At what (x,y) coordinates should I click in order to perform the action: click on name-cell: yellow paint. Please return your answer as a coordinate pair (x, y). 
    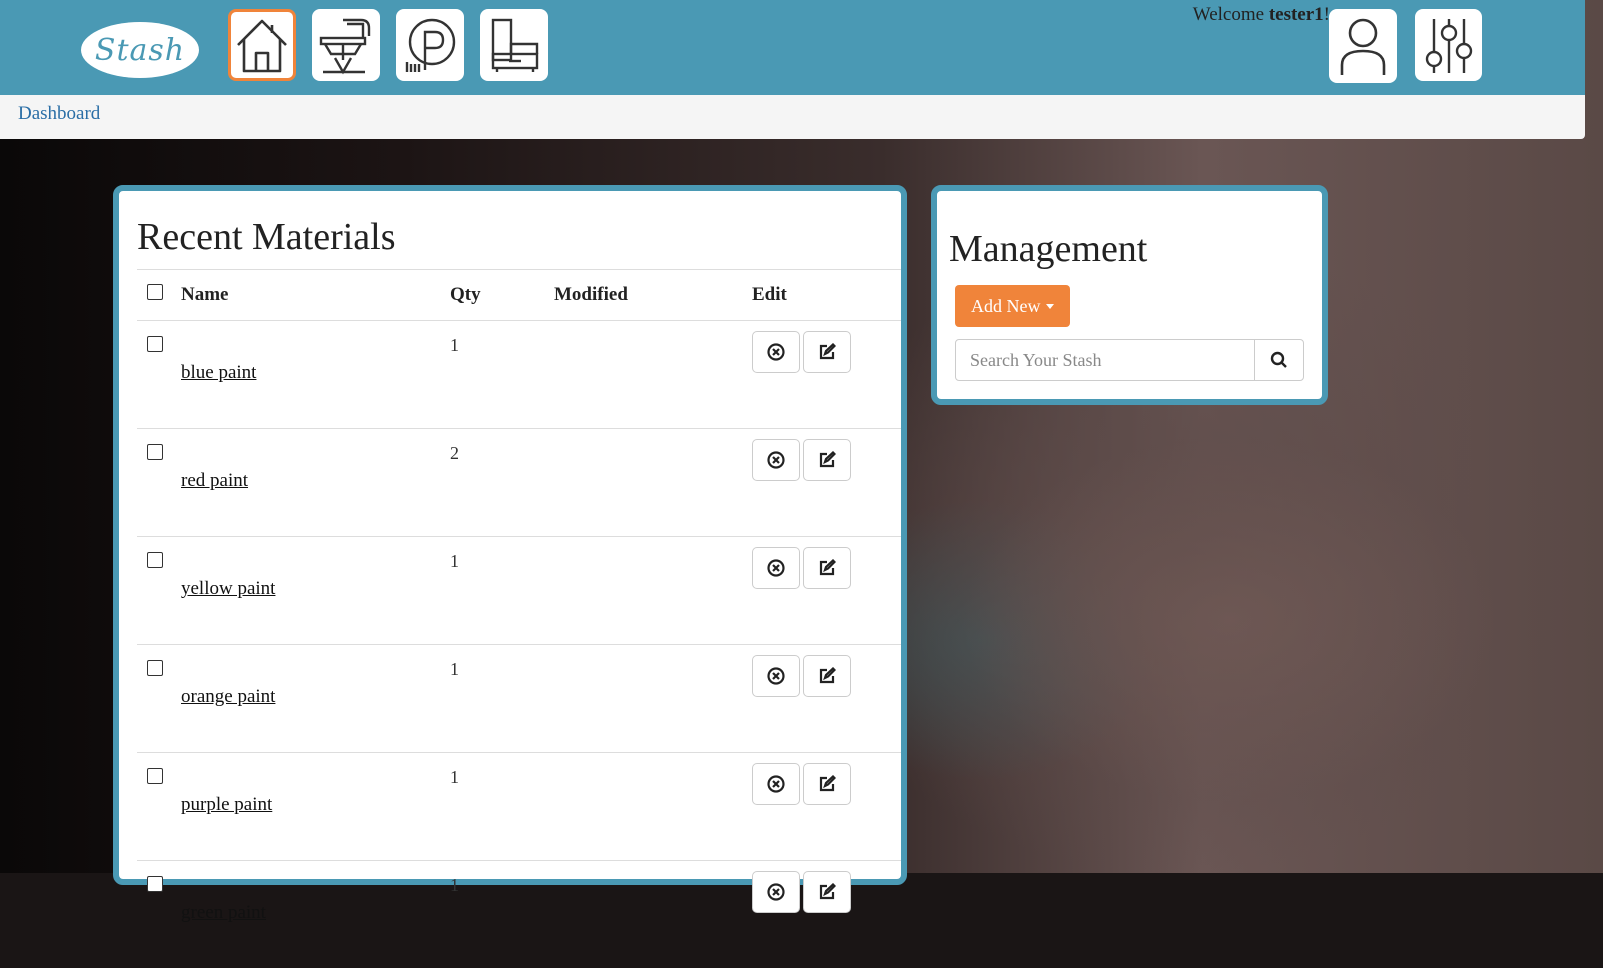
    Looking at the image, I should click on (313, 591).